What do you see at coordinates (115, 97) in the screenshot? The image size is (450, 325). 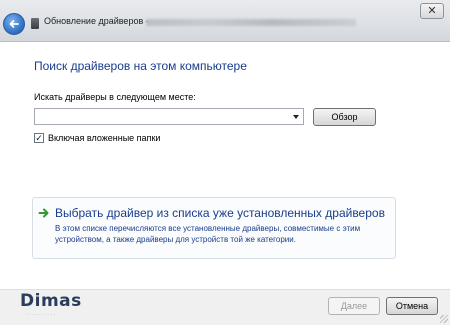 I see `search-location-label: Искать драйверы в следующем месте:` at bounding box center [115, 97].